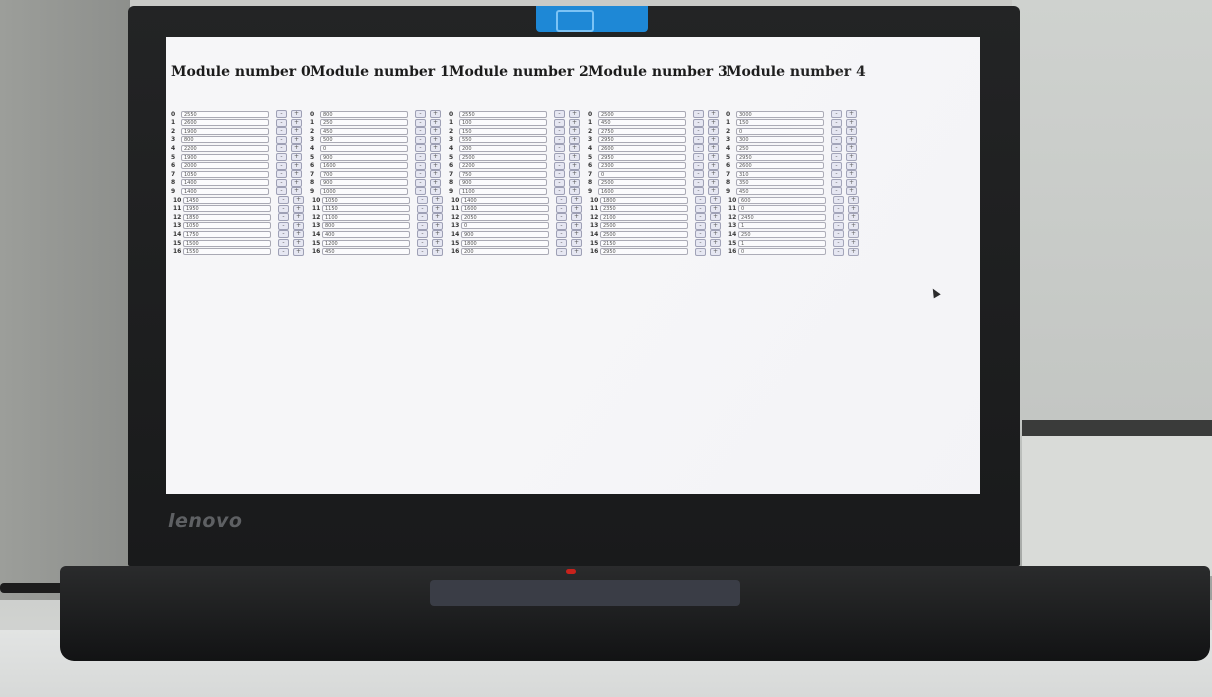 Image resolution: width=1212 pixels, height=697 pixels. What do you see at coordinates (780, 166) in the screenshot?
I see `channel-value-input: 2600` at bounding box center [780, 166].